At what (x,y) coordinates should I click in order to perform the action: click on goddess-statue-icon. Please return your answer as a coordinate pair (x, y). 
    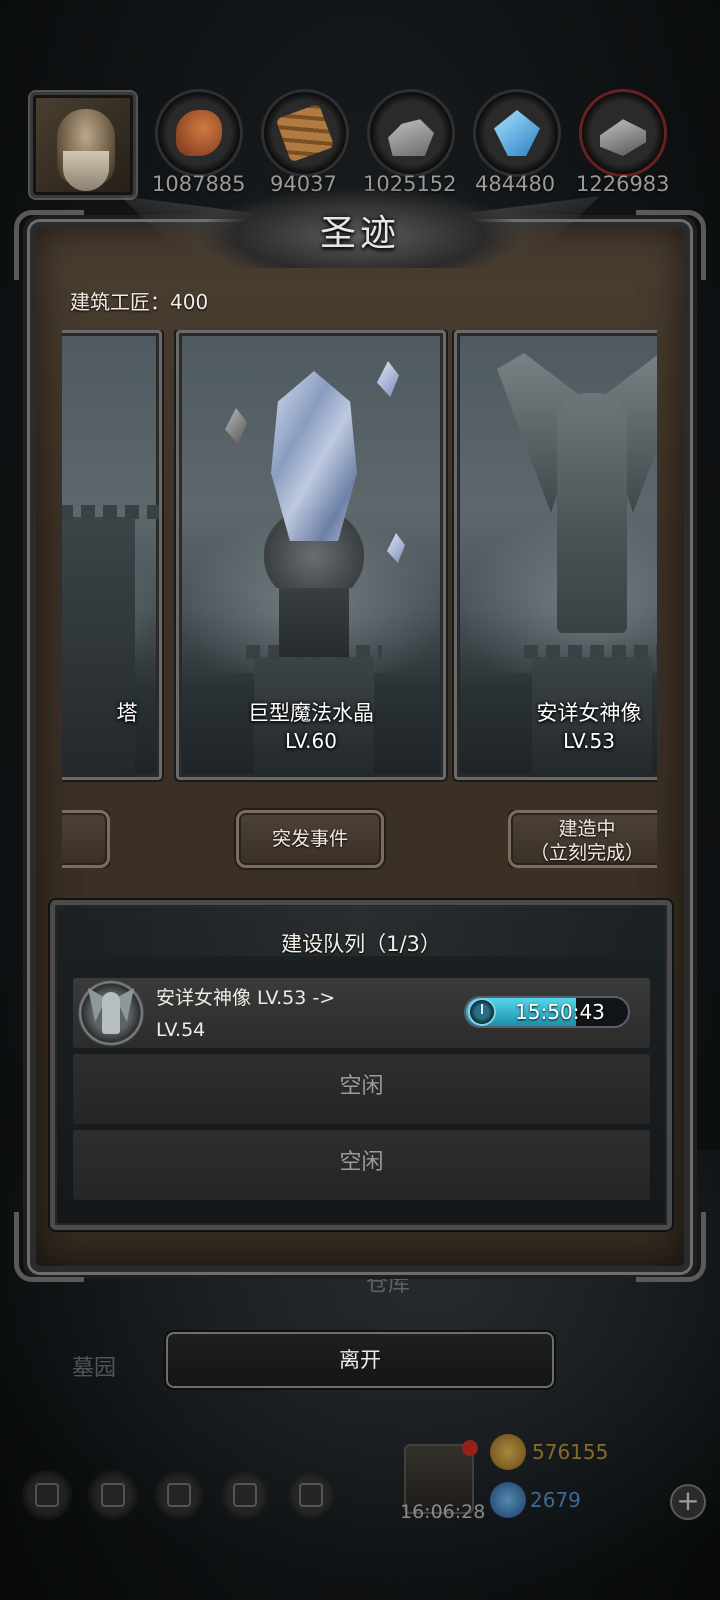
    Looking at the image, I should click on (111, 1013).